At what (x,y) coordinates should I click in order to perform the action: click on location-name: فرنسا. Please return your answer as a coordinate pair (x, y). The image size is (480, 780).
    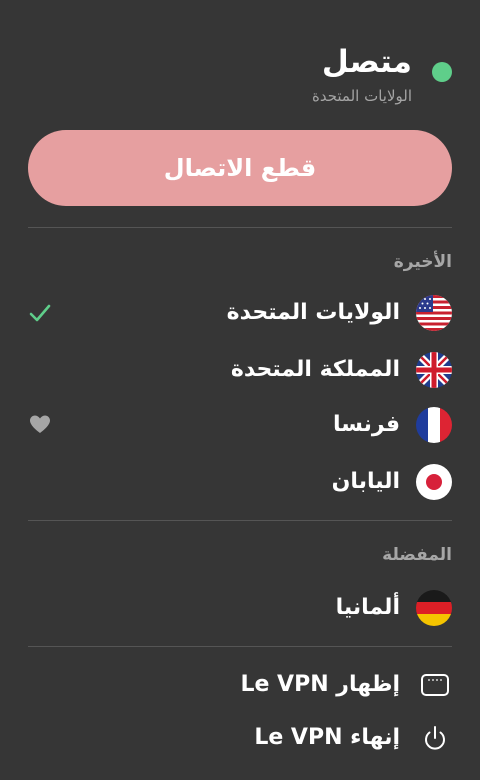
    Looking at the image, I should click on (366, 424).